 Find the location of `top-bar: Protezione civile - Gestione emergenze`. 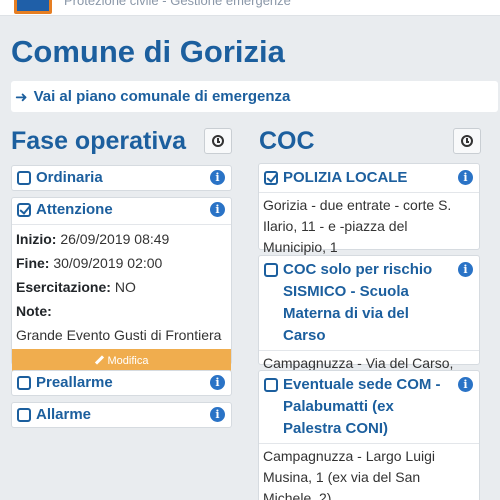

top-bar: Protezione civile - Gestione emergenze is located at coordinates (250, 8).